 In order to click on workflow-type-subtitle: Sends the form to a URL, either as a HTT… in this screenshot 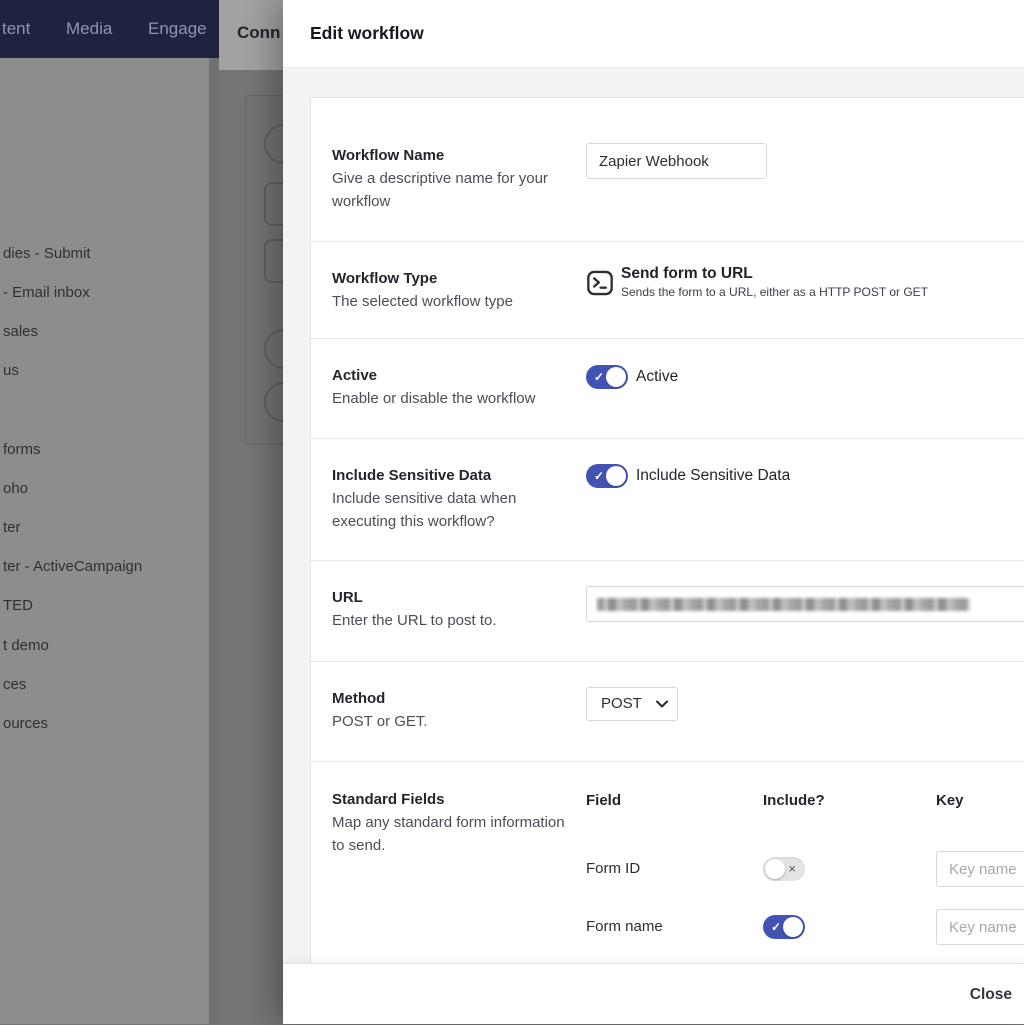, I will do `click(775, 292)`.